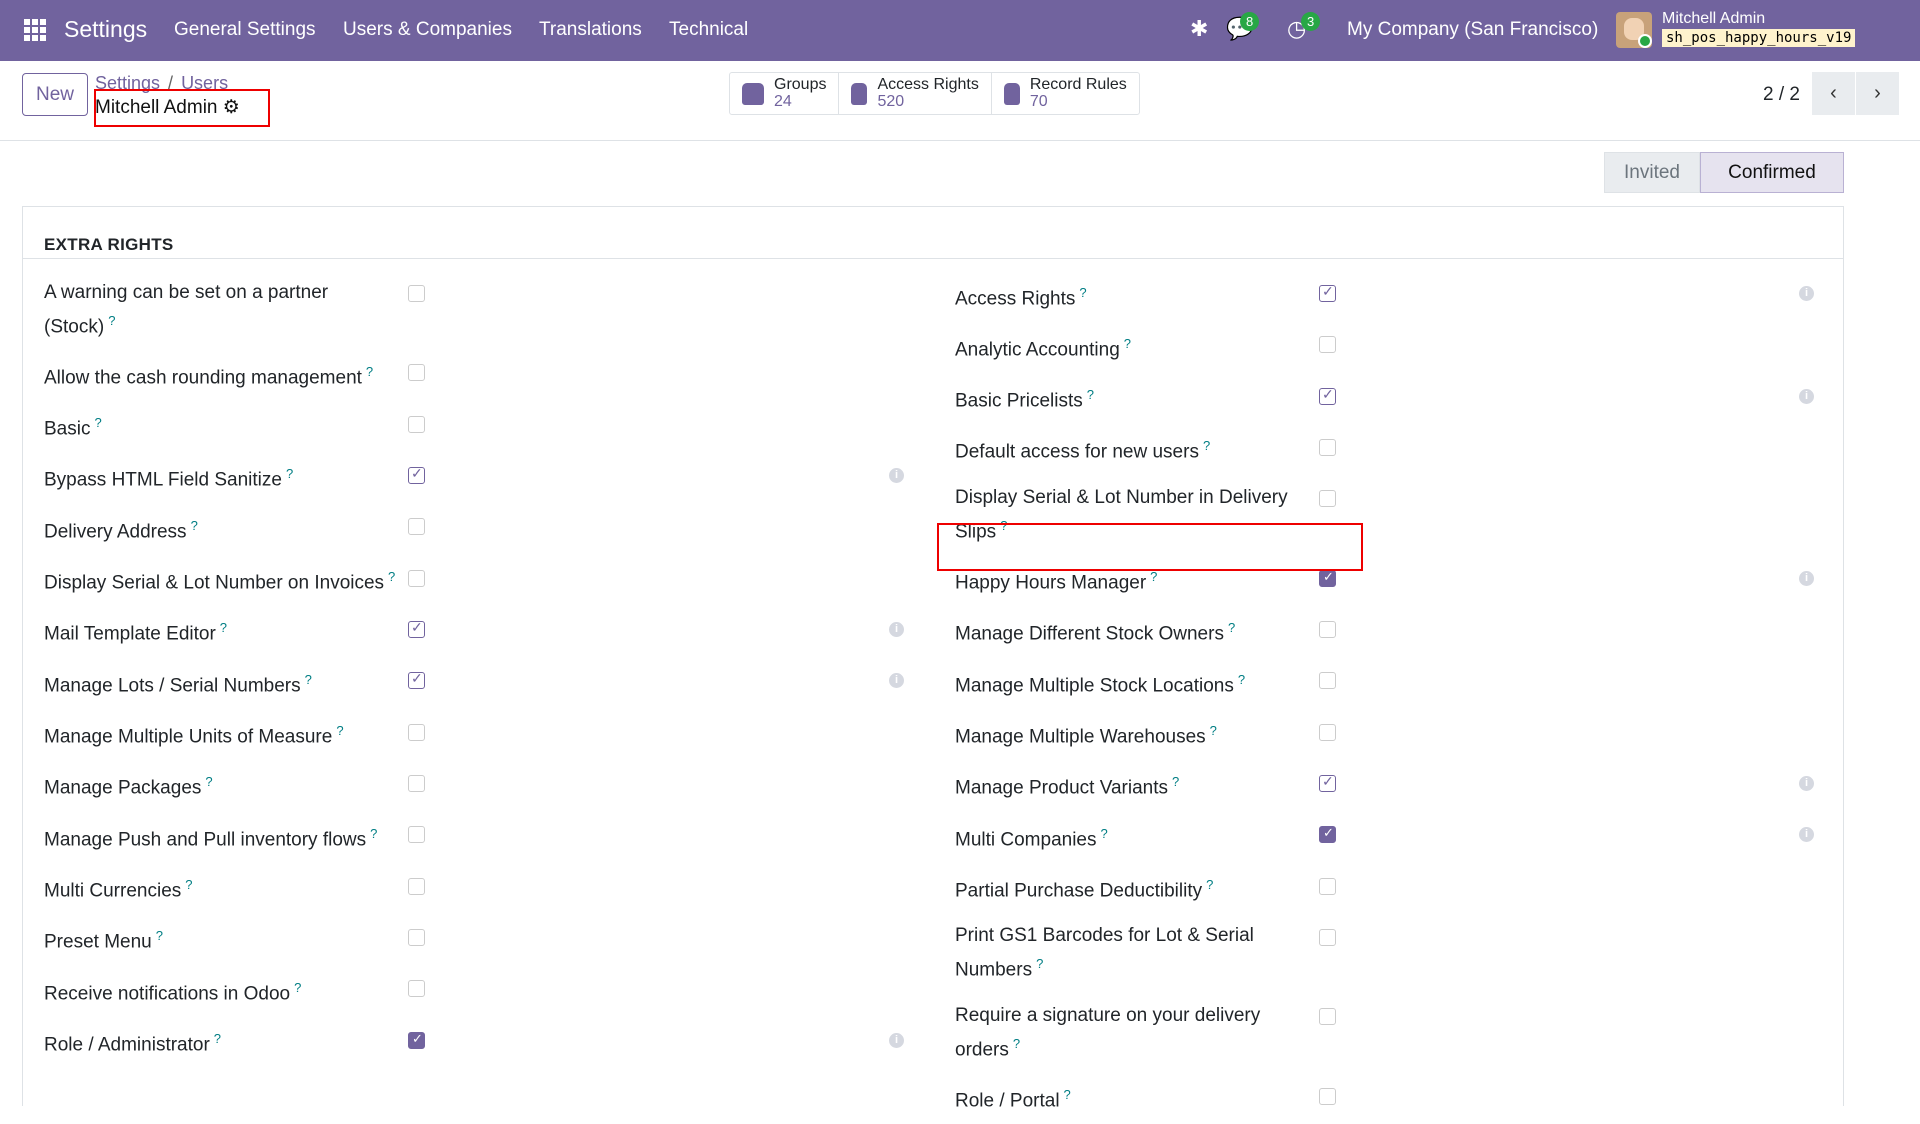 Image resolution: width=1920 pixels, height=1124 pixels. Describe the element at coordinates (1713, 19) in the screenshot. I see `user-name: Mitchell Admin` at that location.